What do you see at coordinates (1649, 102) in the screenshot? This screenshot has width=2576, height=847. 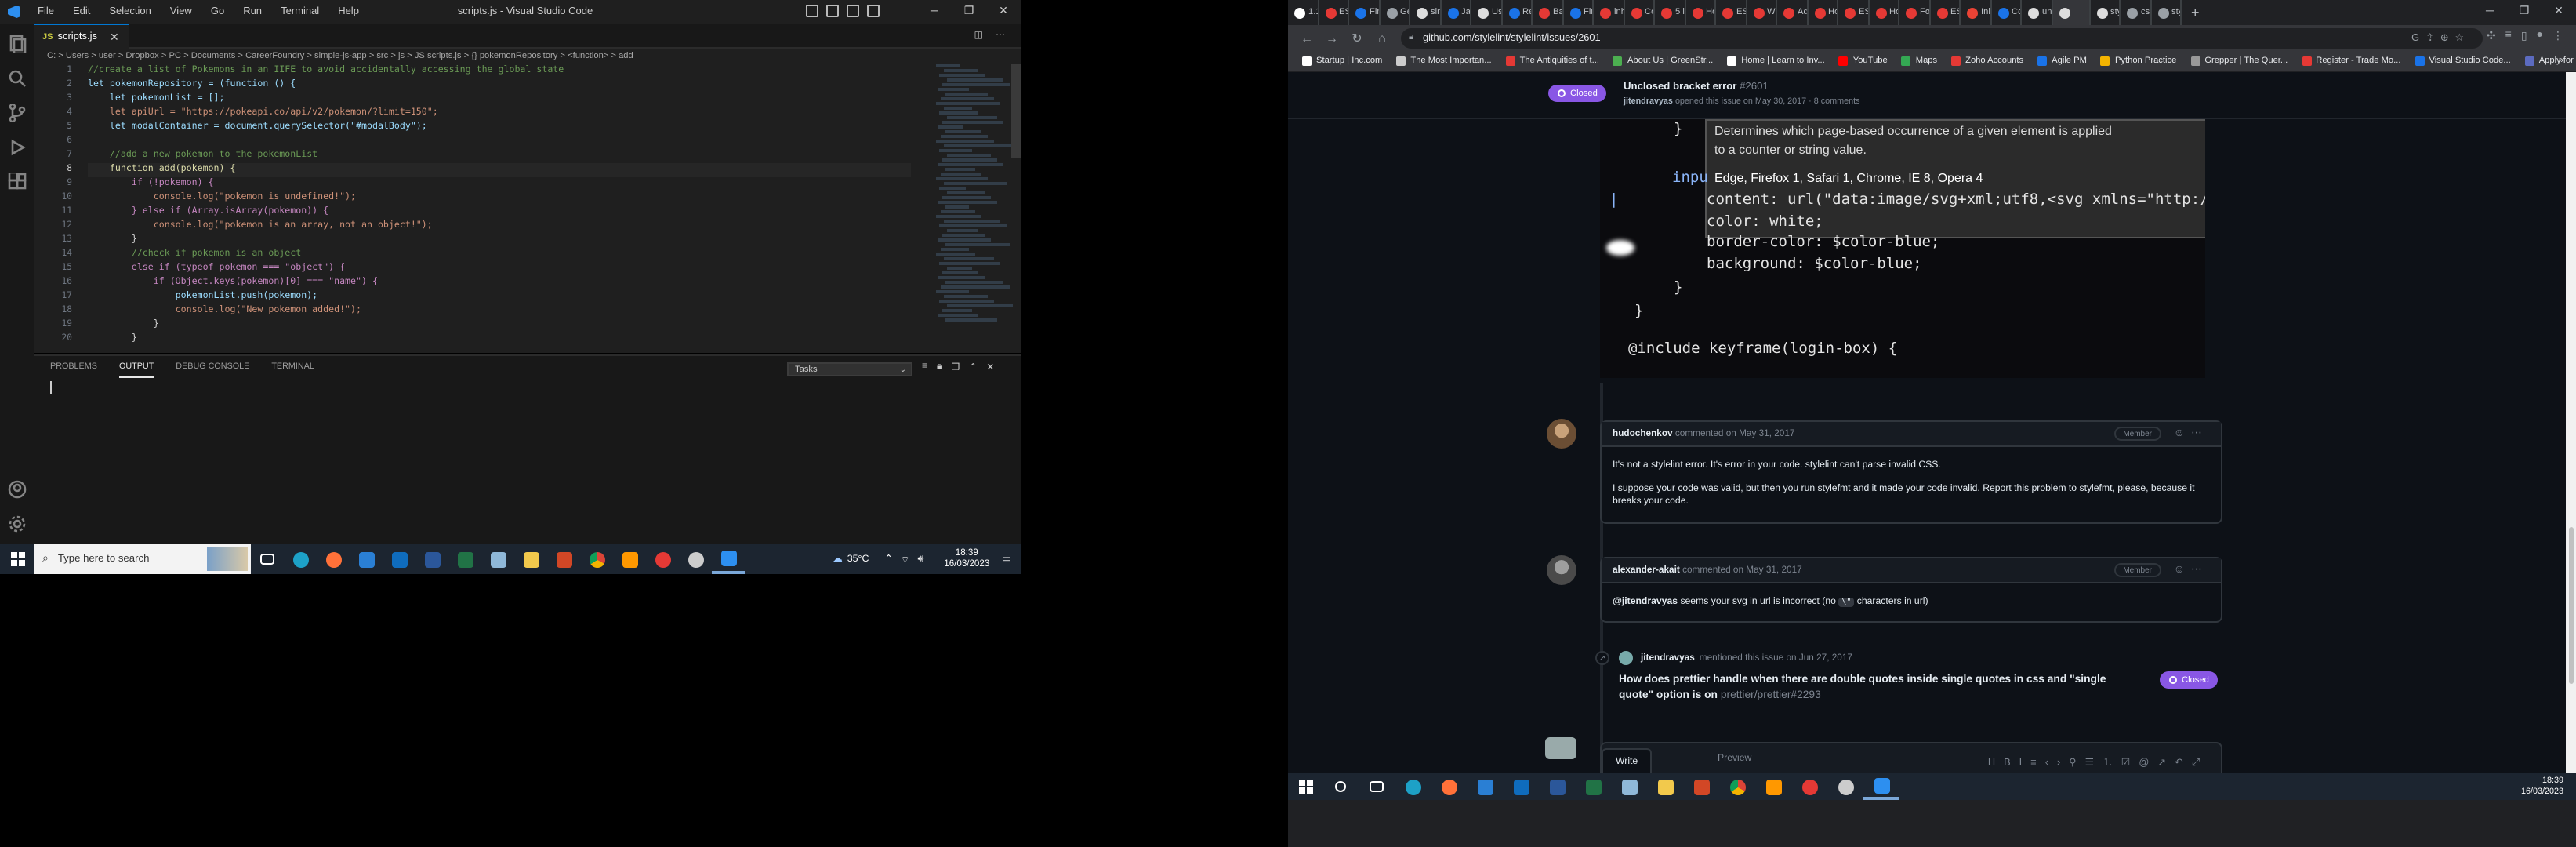 I see `issue-opener: jitendravyas` at bounding box center [1649, 102].